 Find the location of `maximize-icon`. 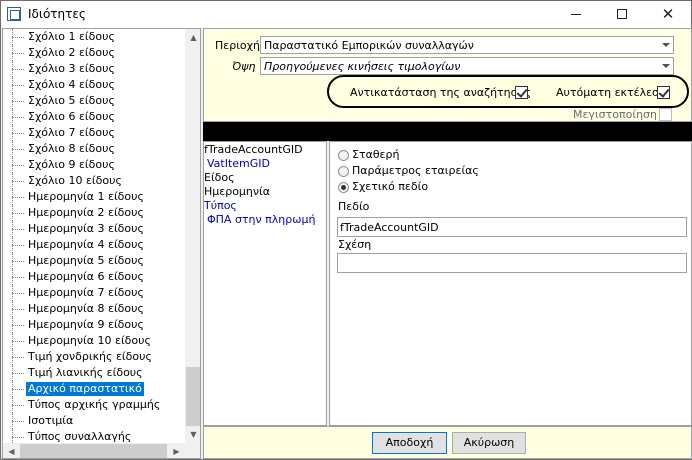

maximize-icon is located at coordinates (622, 14).